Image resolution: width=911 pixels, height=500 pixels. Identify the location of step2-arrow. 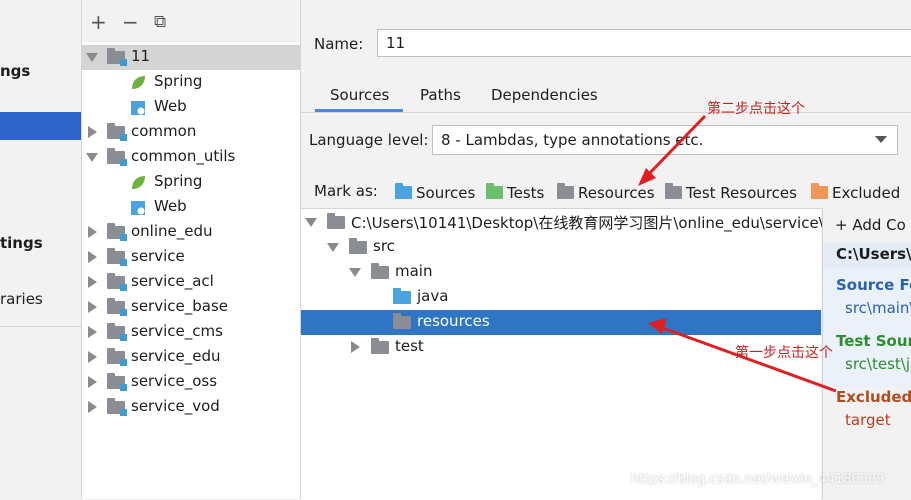
(672, 150).